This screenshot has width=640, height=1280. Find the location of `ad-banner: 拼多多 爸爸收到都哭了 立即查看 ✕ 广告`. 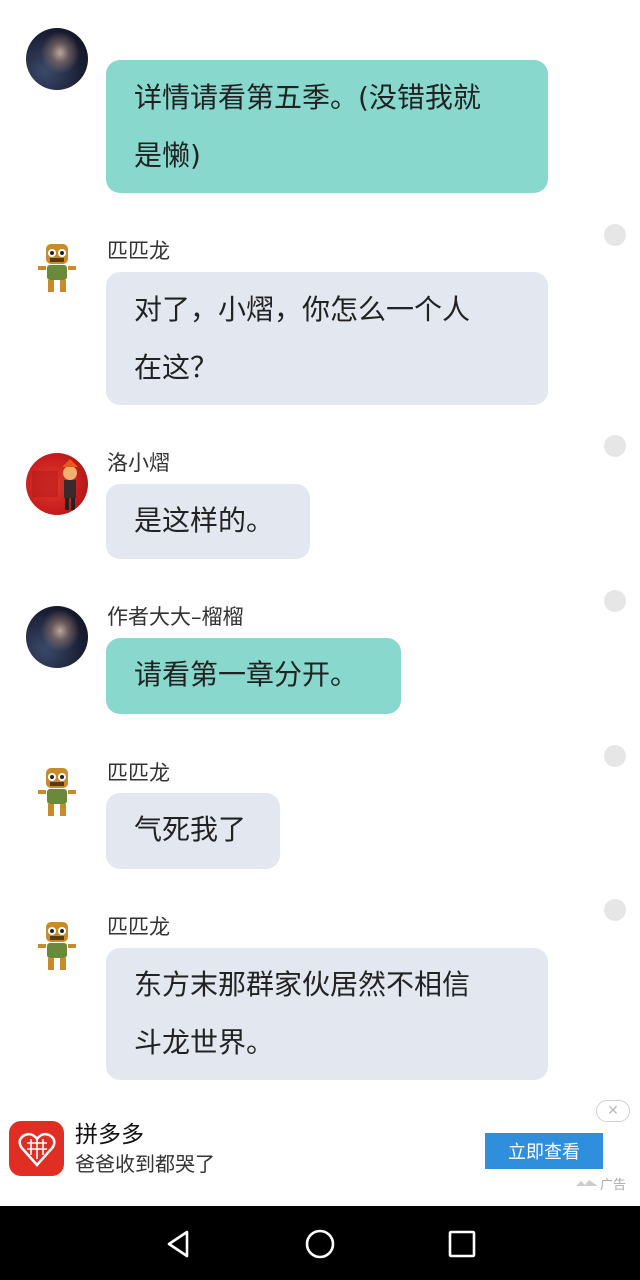

ad-banner: 拼多多 爸爸收到都哭了 立即查看 ✕ 广告 is located at coordinates (320, 1152).